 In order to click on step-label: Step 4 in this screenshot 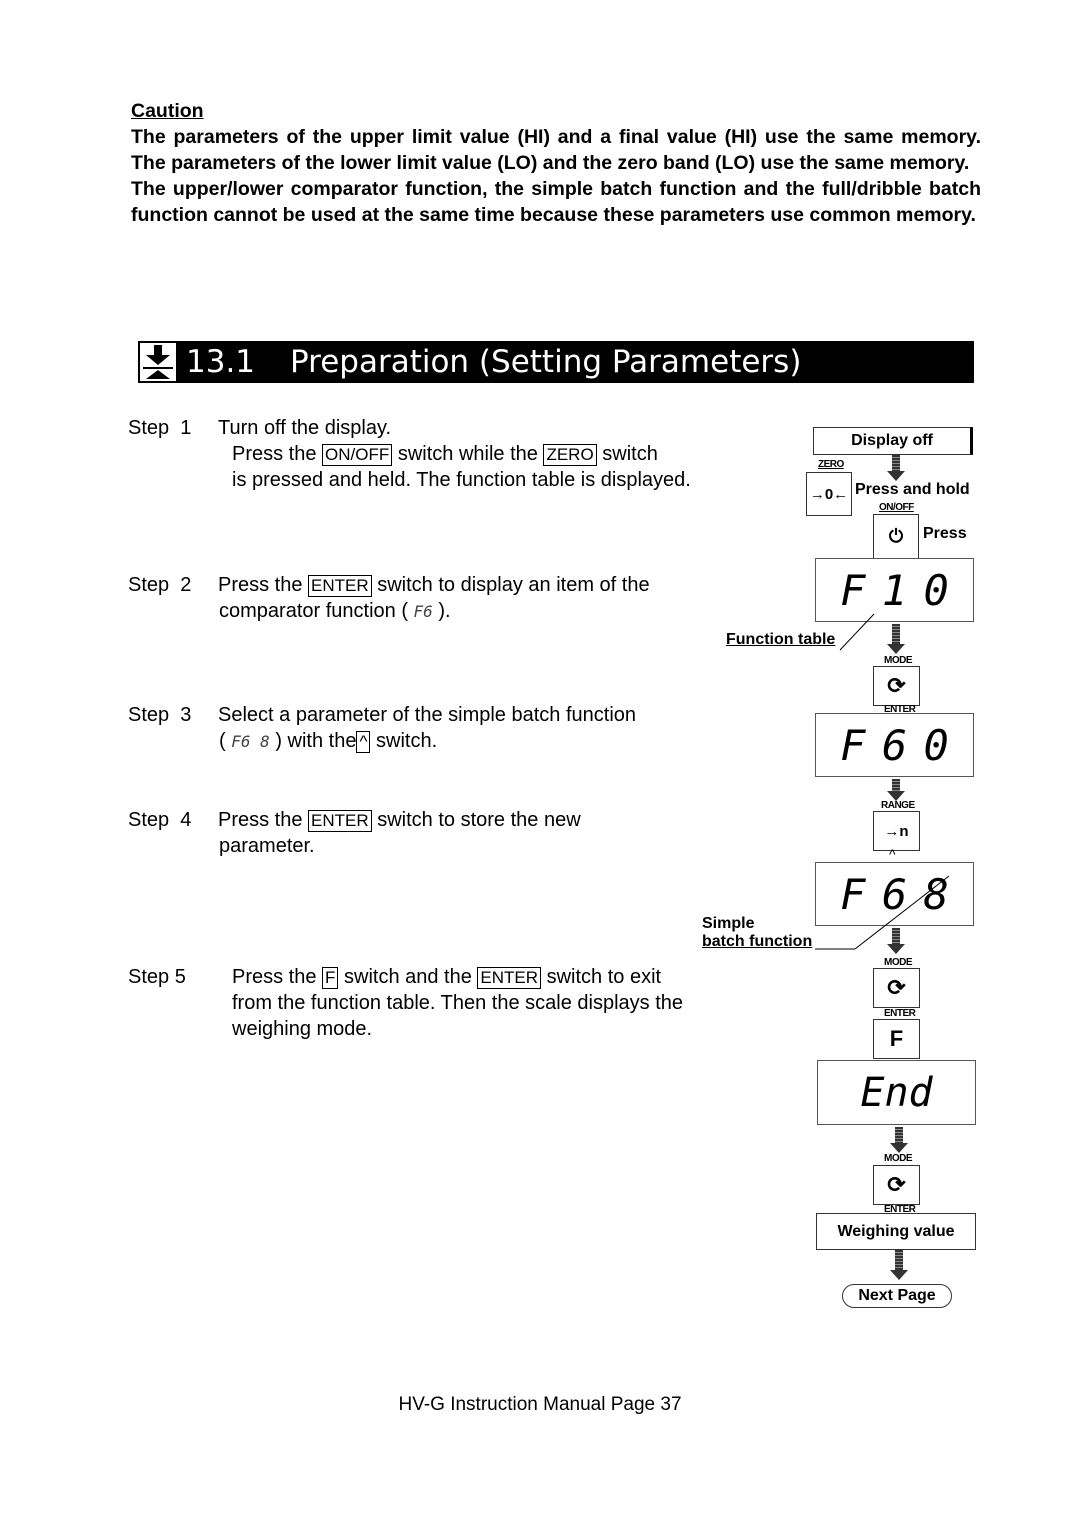, I will do `click(160, 820)`.